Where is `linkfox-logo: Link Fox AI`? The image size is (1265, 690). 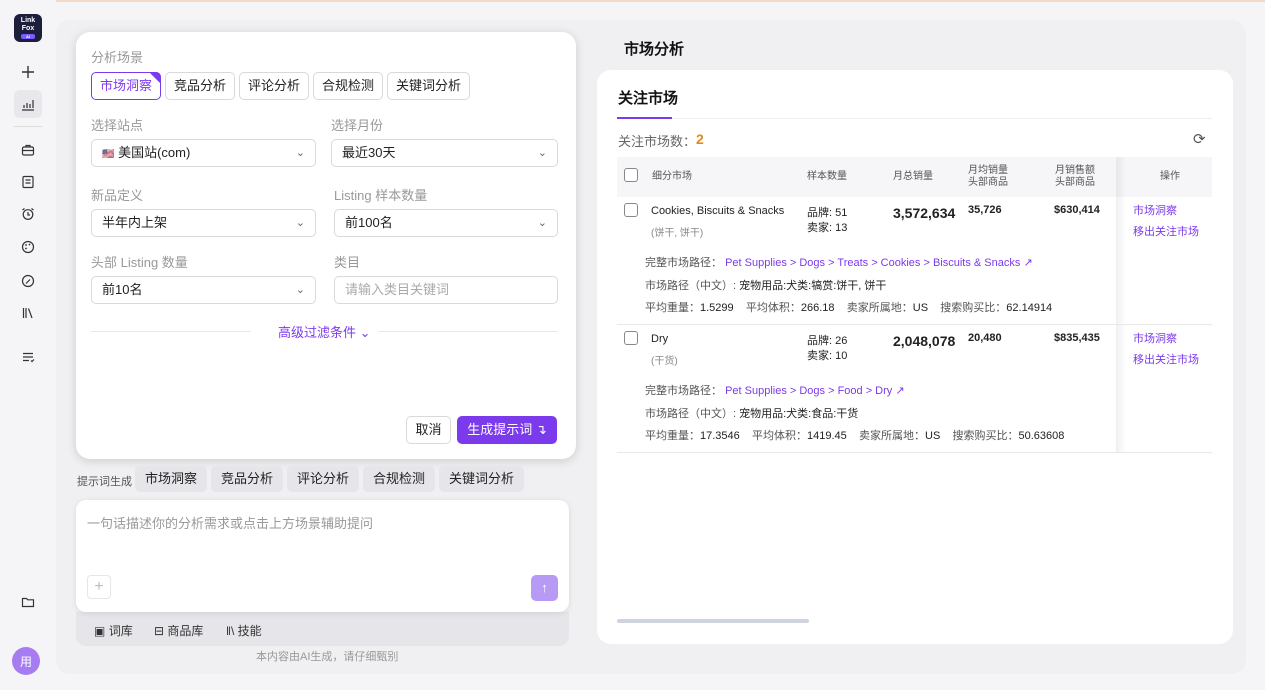 linkfox-logo: Link Fox AI is located at coordinates (28, 28).